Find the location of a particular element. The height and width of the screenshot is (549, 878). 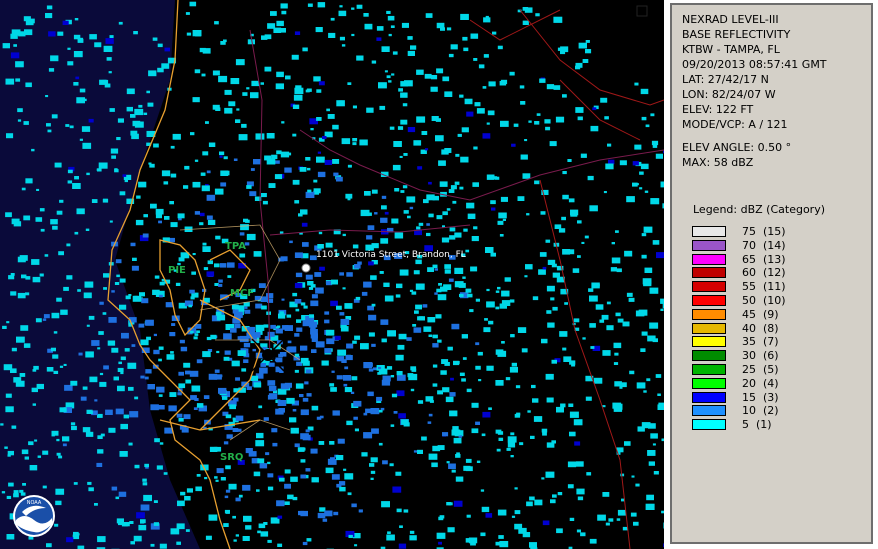

info-max: MAX: 58 dBZ is located at coordinates (718, 162).